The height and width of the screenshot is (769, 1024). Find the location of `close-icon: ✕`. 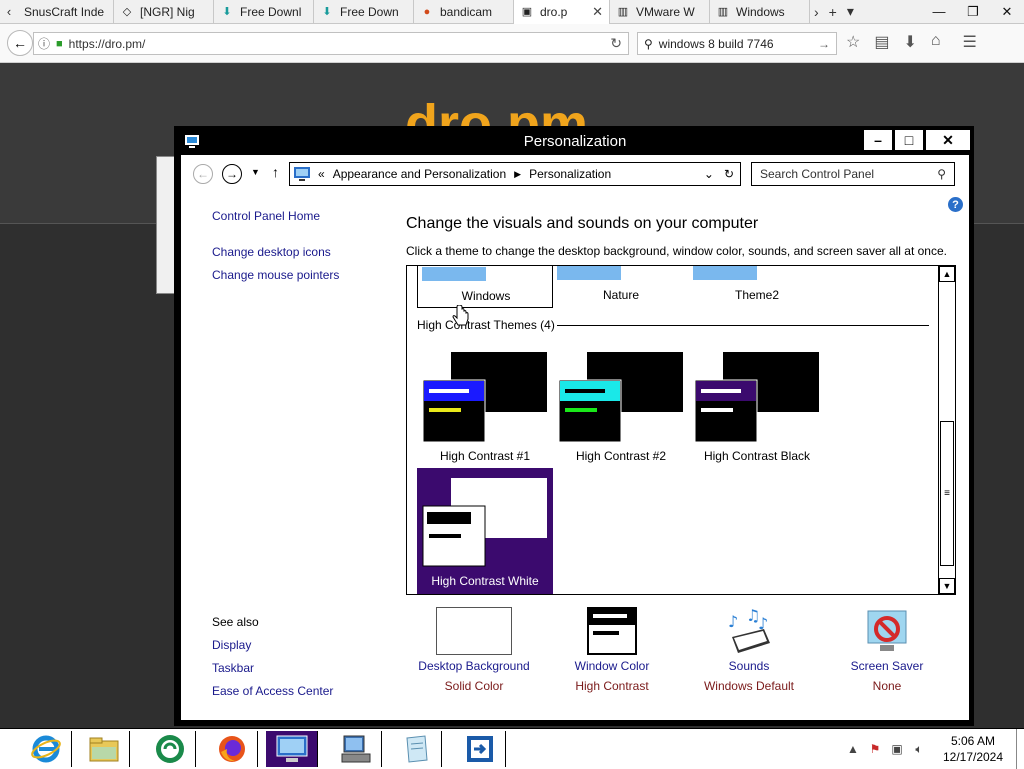

close-icon: ✕ is located at coordinates (1007, 12).